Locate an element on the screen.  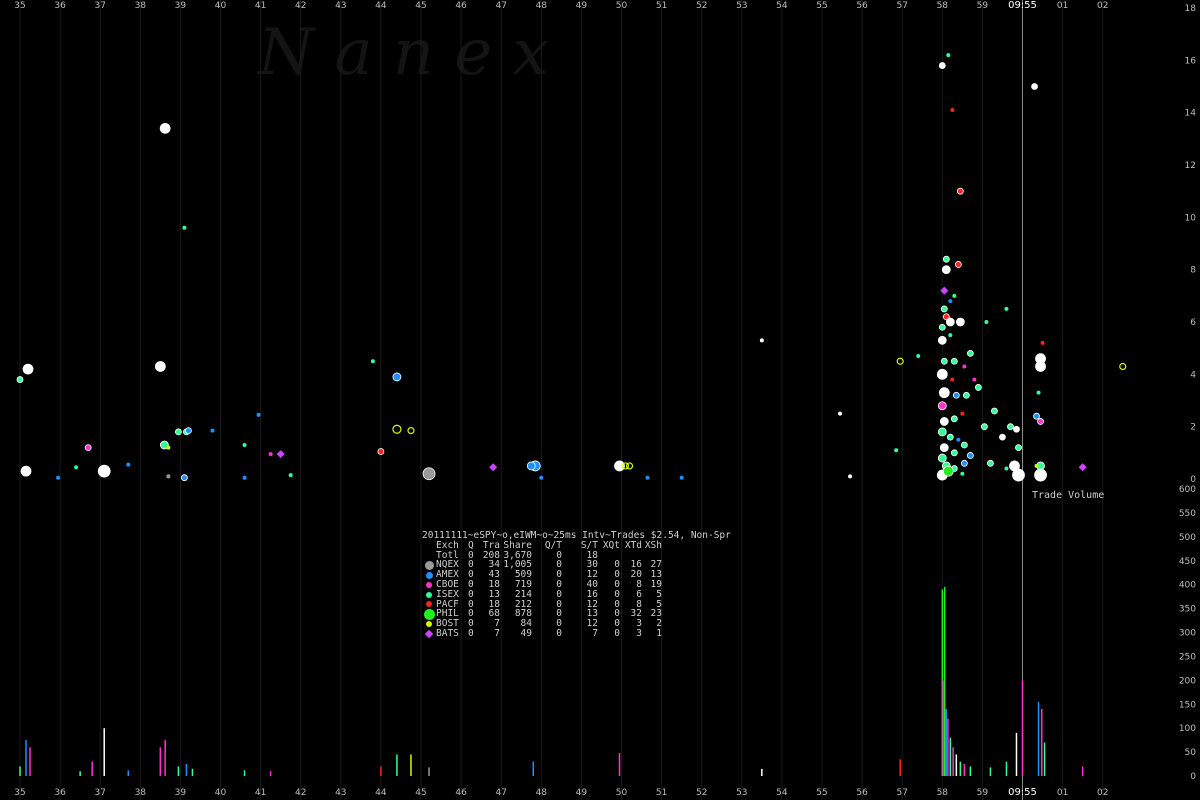
volume-tick-label: 500 is located at coordinates (1187, 538).